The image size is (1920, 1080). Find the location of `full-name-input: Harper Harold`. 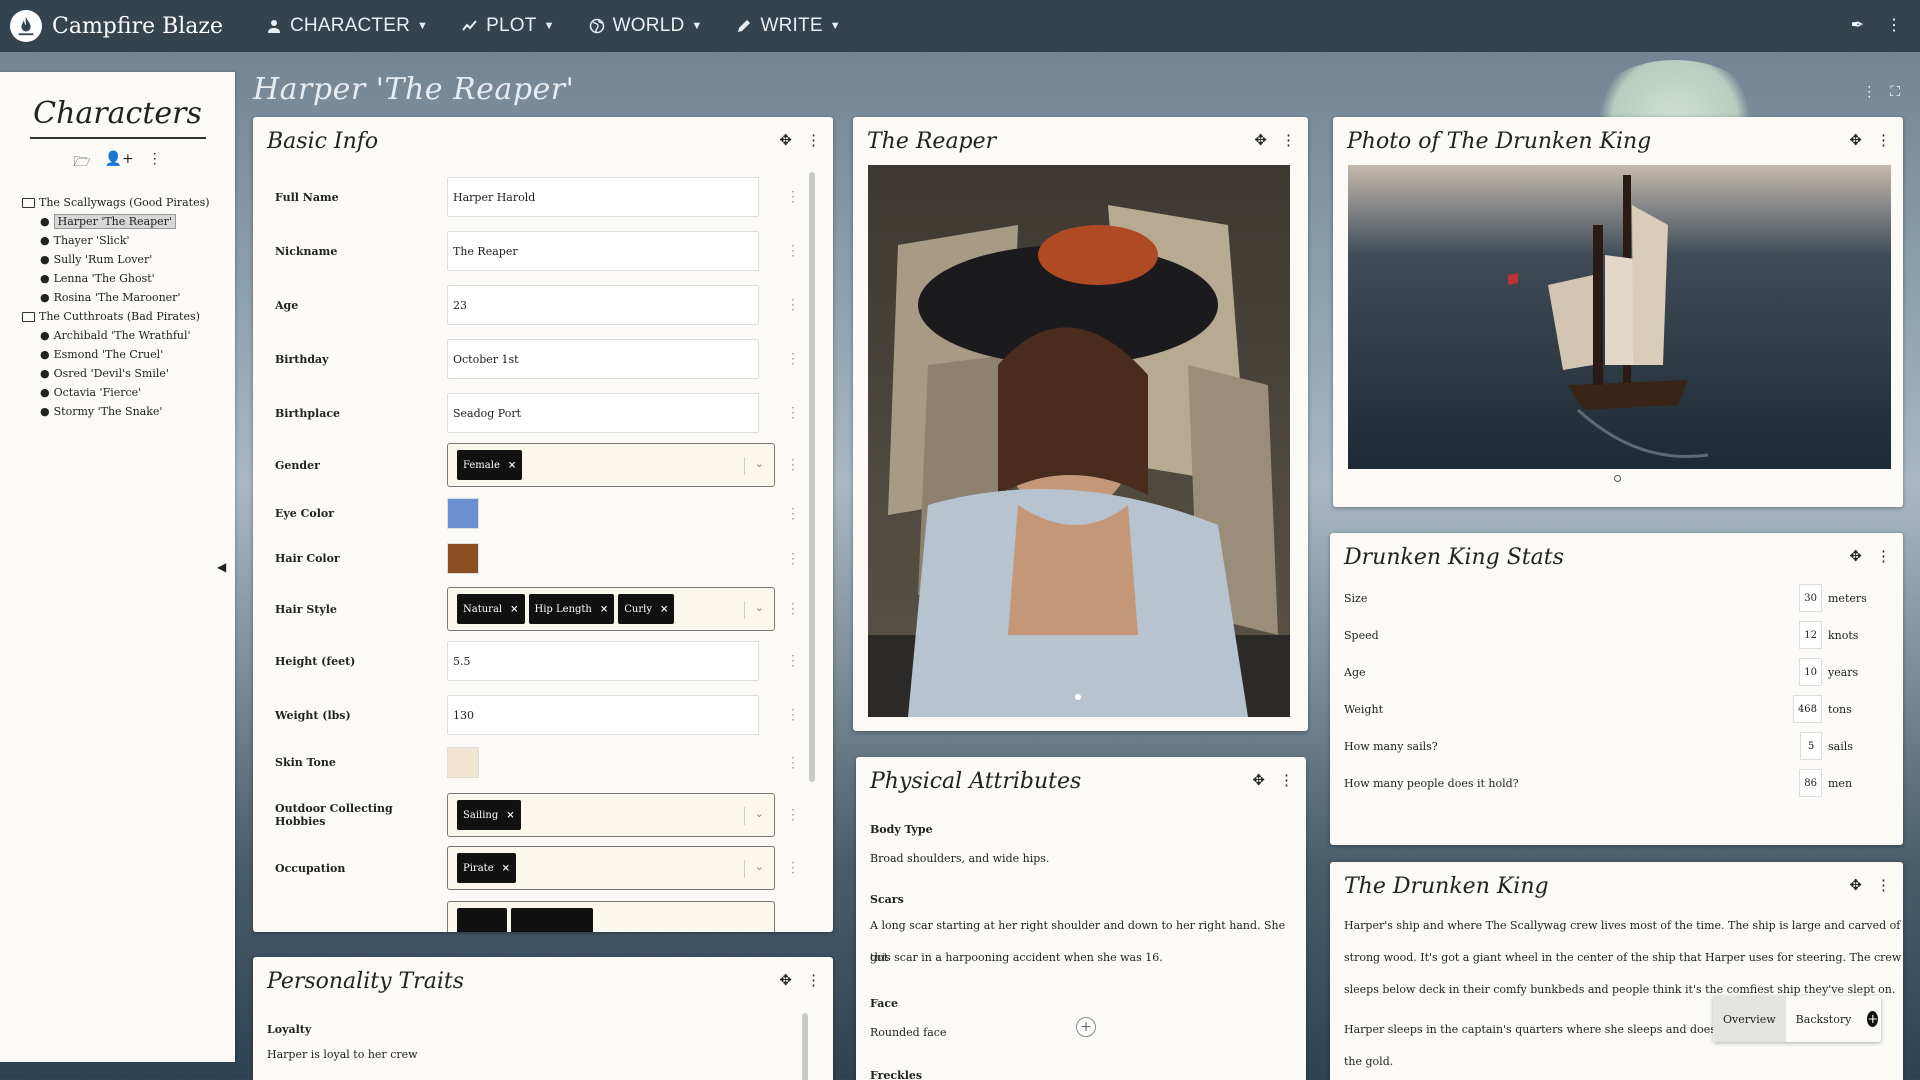

full-name-input: Harper Harold is located at coordinates (603, 197).